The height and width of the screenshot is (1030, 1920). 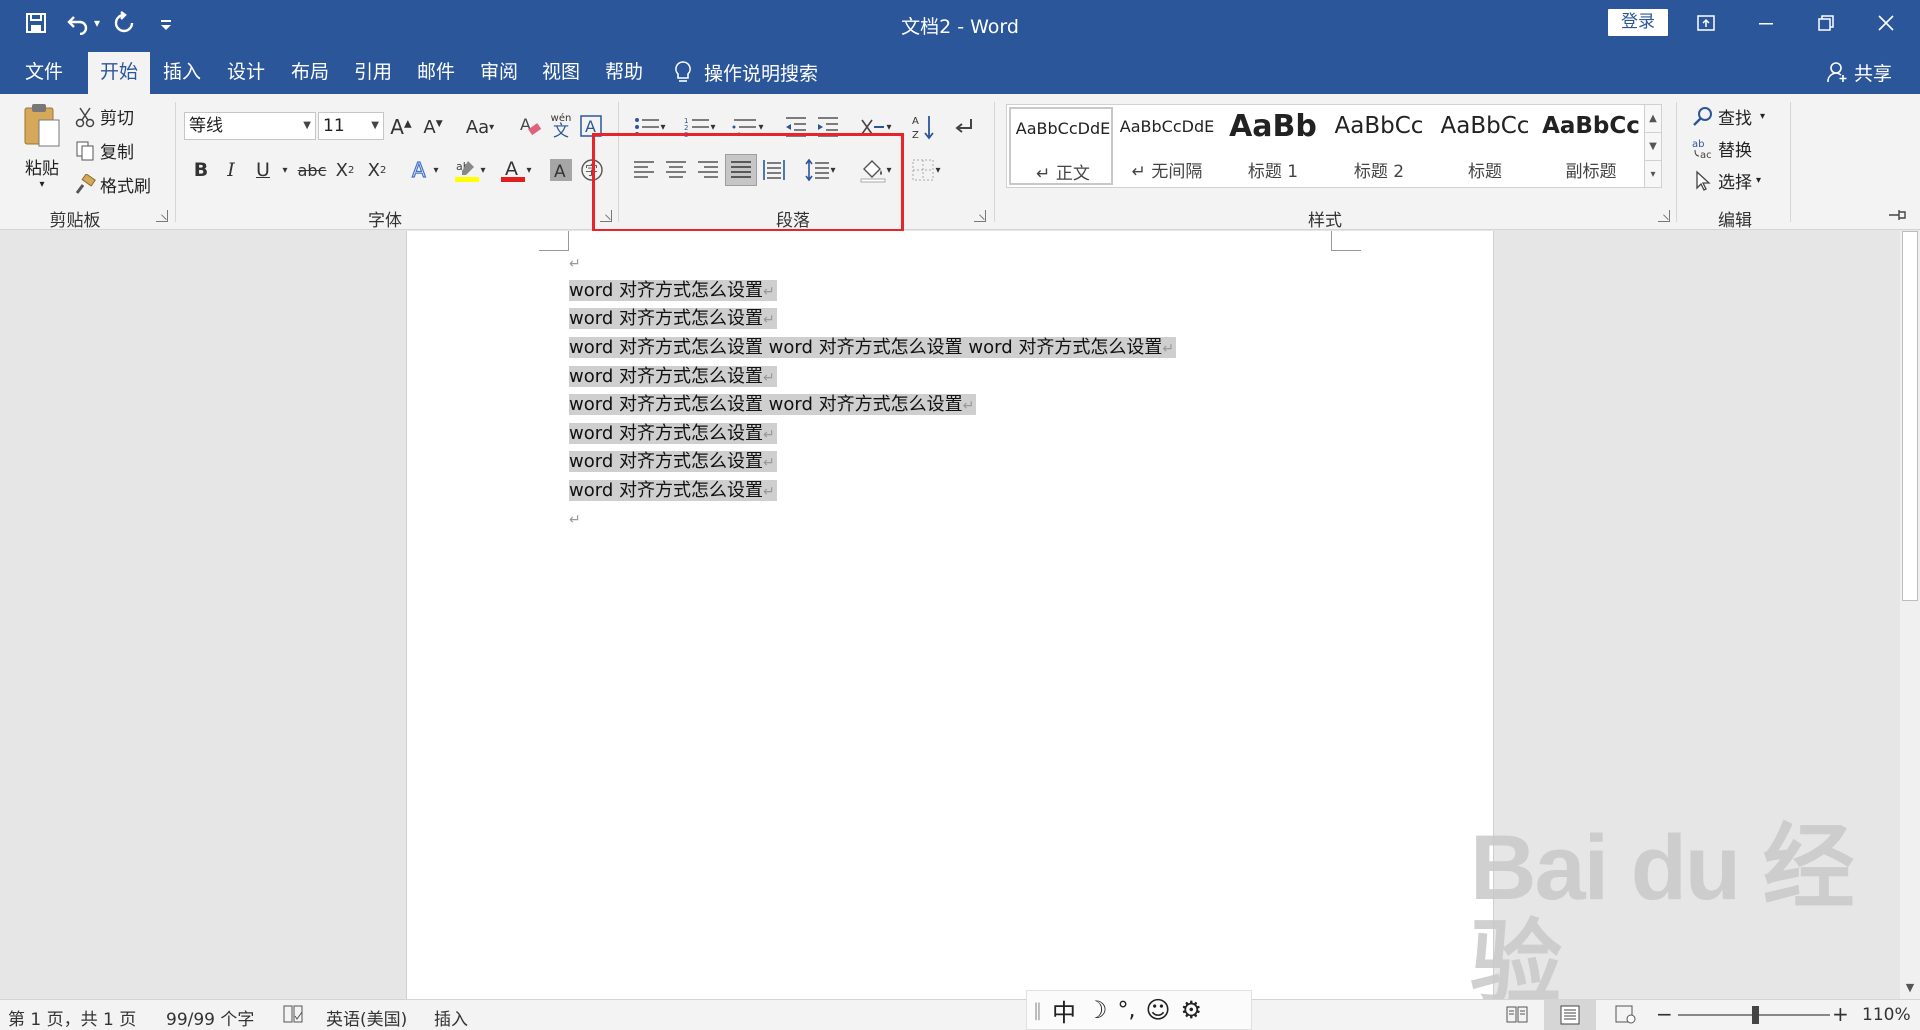 What do you see at coordinates (1097, 1010) in the screenshot?
I see `half-width-moon-icon: ☽` at bounding box center [1097, 1010].